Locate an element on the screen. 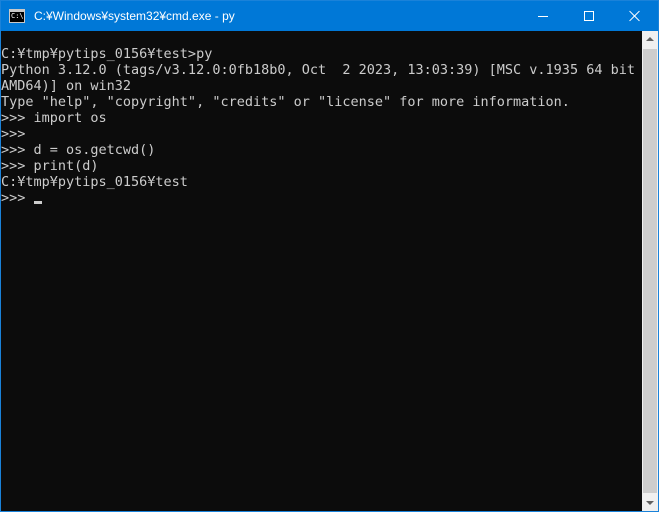 The width and height of the screenshot is (659, 512). cmd-icon: C:\ is located at coordinates (17, 16).